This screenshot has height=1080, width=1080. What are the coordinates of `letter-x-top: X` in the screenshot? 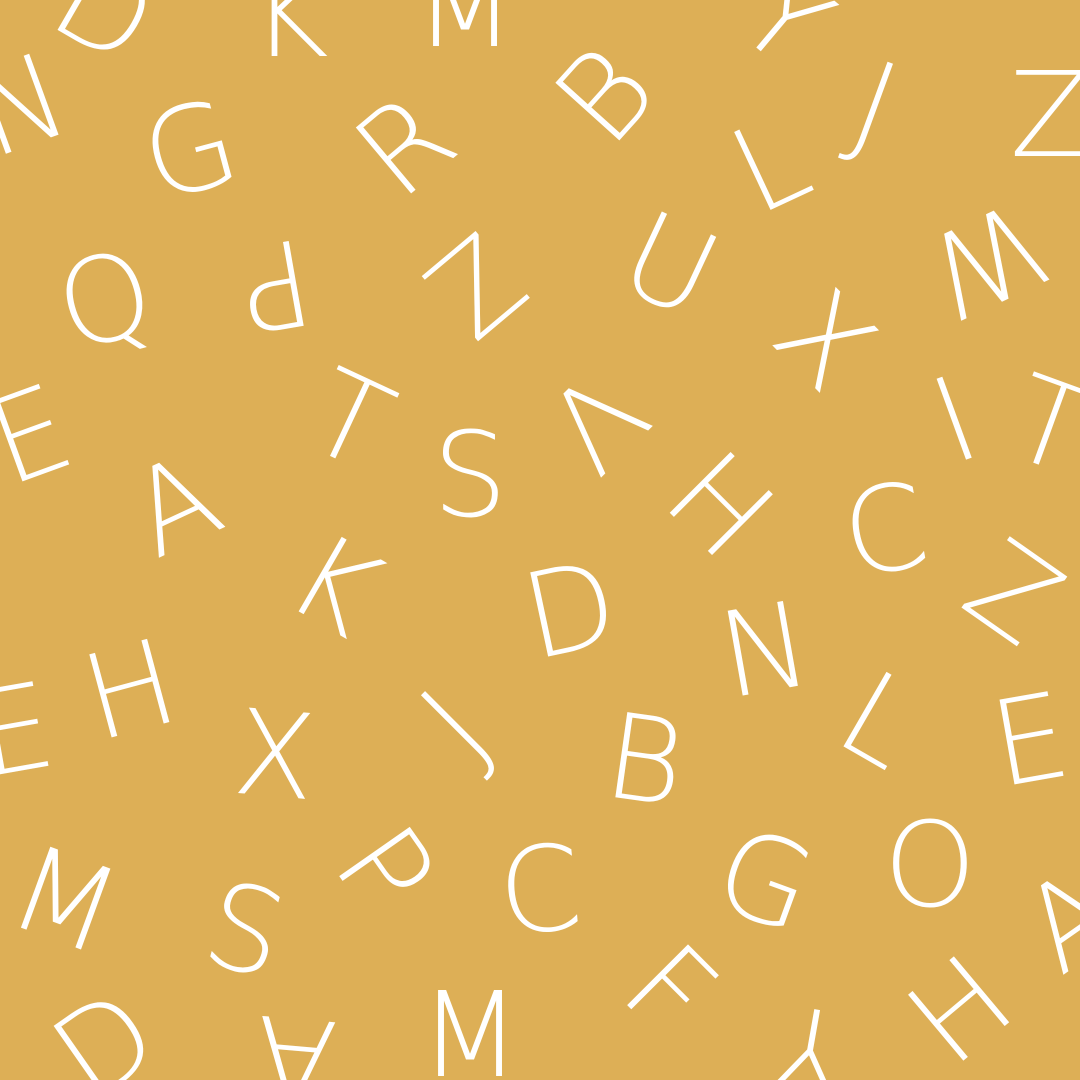 It's located at (825, 340).